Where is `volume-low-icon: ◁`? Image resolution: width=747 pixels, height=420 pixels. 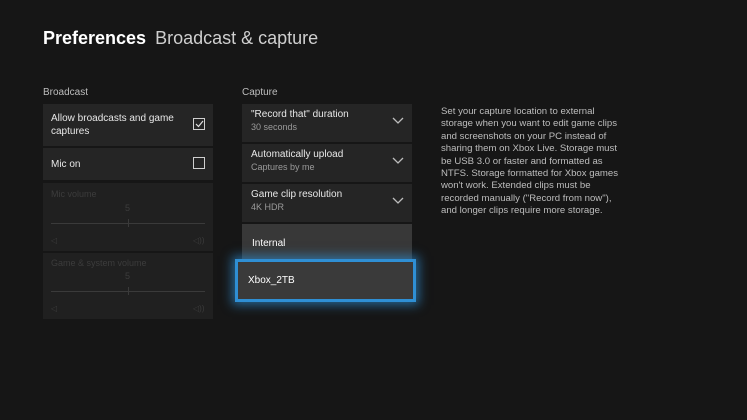 volume-low-icon: ◁ is located at coordinates (54, 240).